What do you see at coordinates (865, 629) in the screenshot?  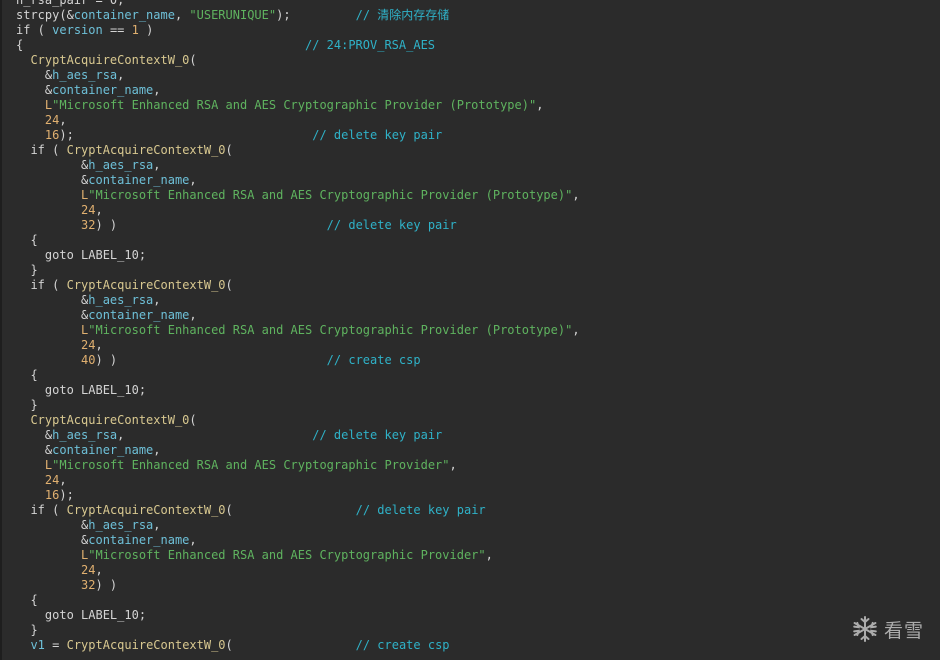 I see `snowflake-icon` at bounding box center [865, 629].